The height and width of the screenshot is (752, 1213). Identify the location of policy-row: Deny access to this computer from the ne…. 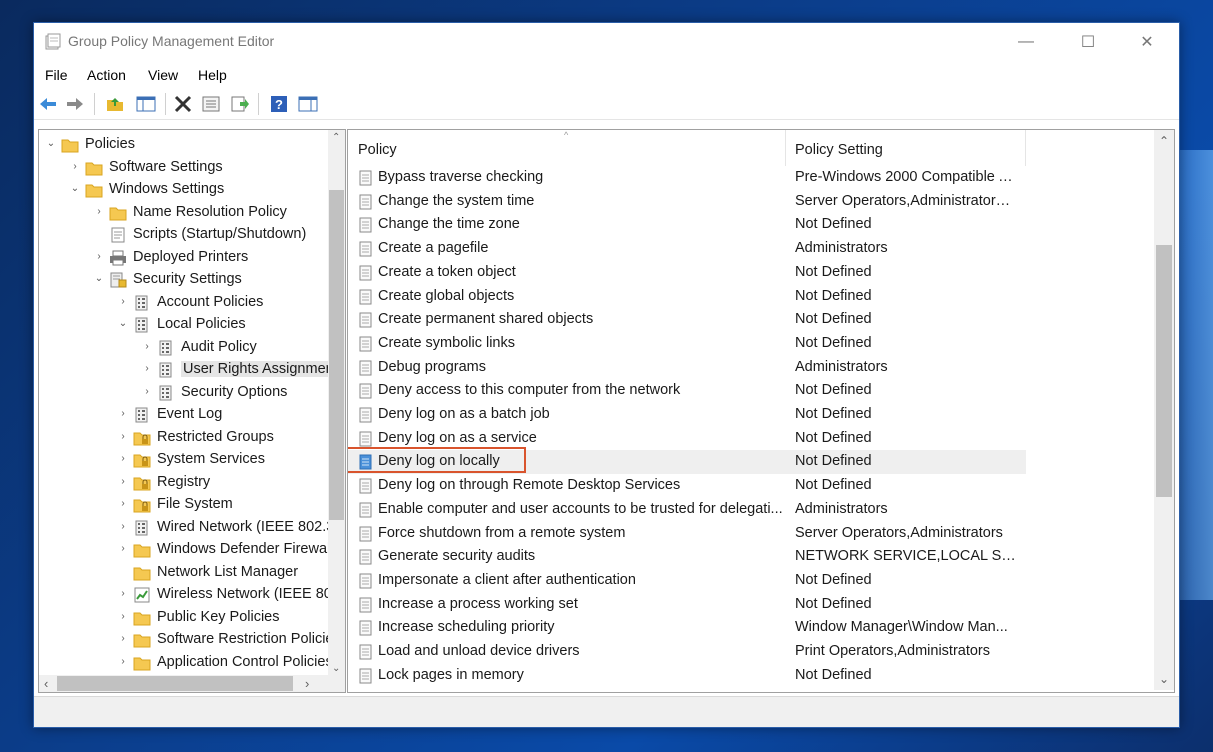
(687, 391).